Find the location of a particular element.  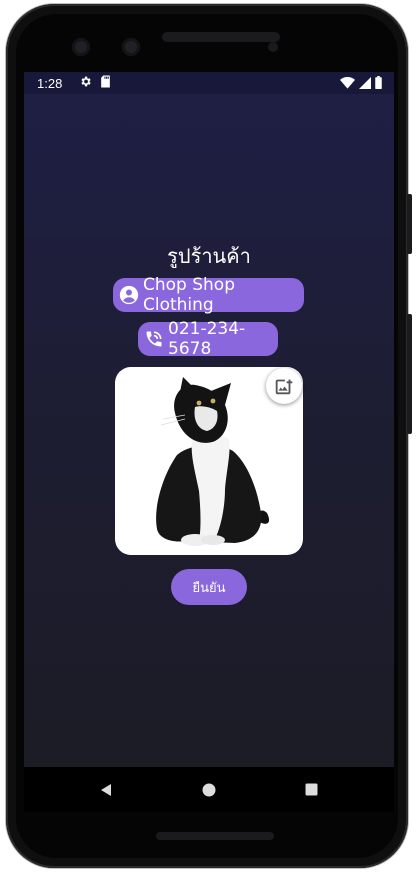

confirm-button: ยืนยัน is located at coordinates (209, 587).